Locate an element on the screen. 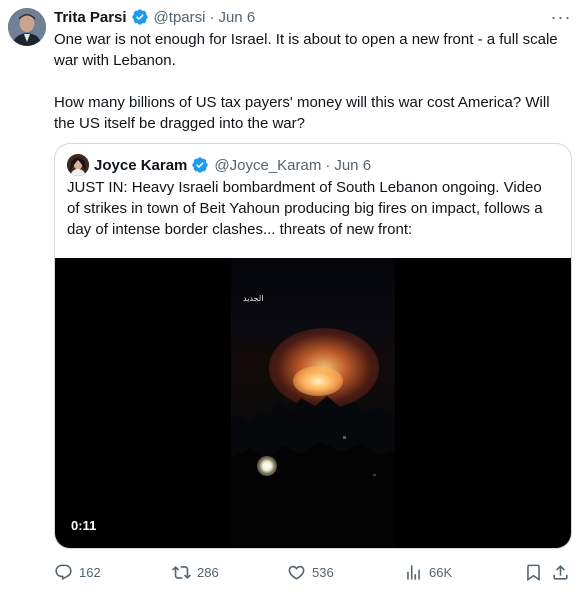 The image size is (583, 598). quoted-author-avatar is located at coordinates (78, 165).